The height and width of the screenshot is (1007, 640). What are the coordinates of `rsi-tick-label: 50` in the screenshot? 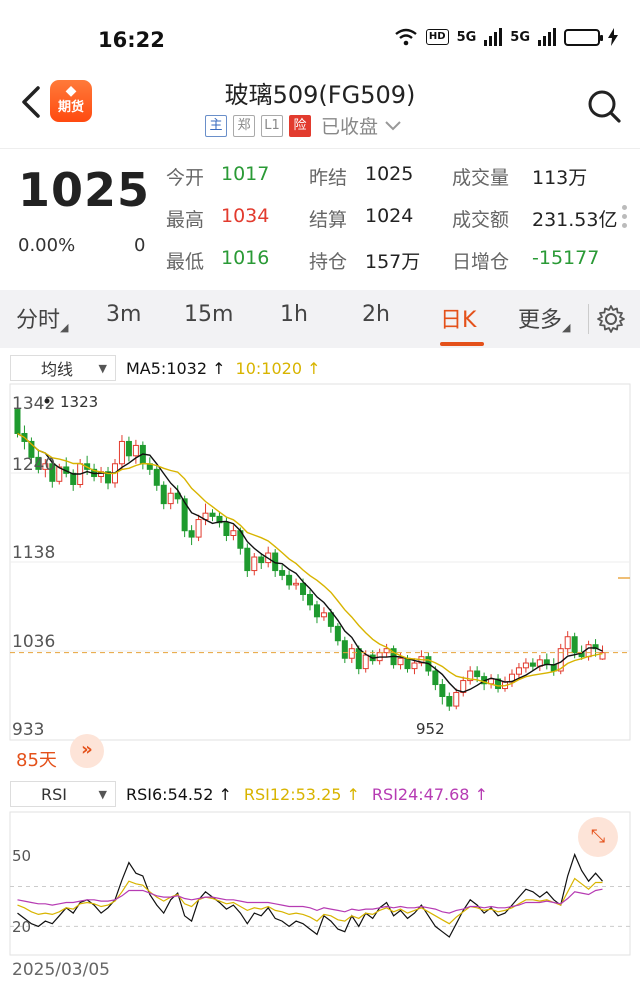 It's located at (22, 856).